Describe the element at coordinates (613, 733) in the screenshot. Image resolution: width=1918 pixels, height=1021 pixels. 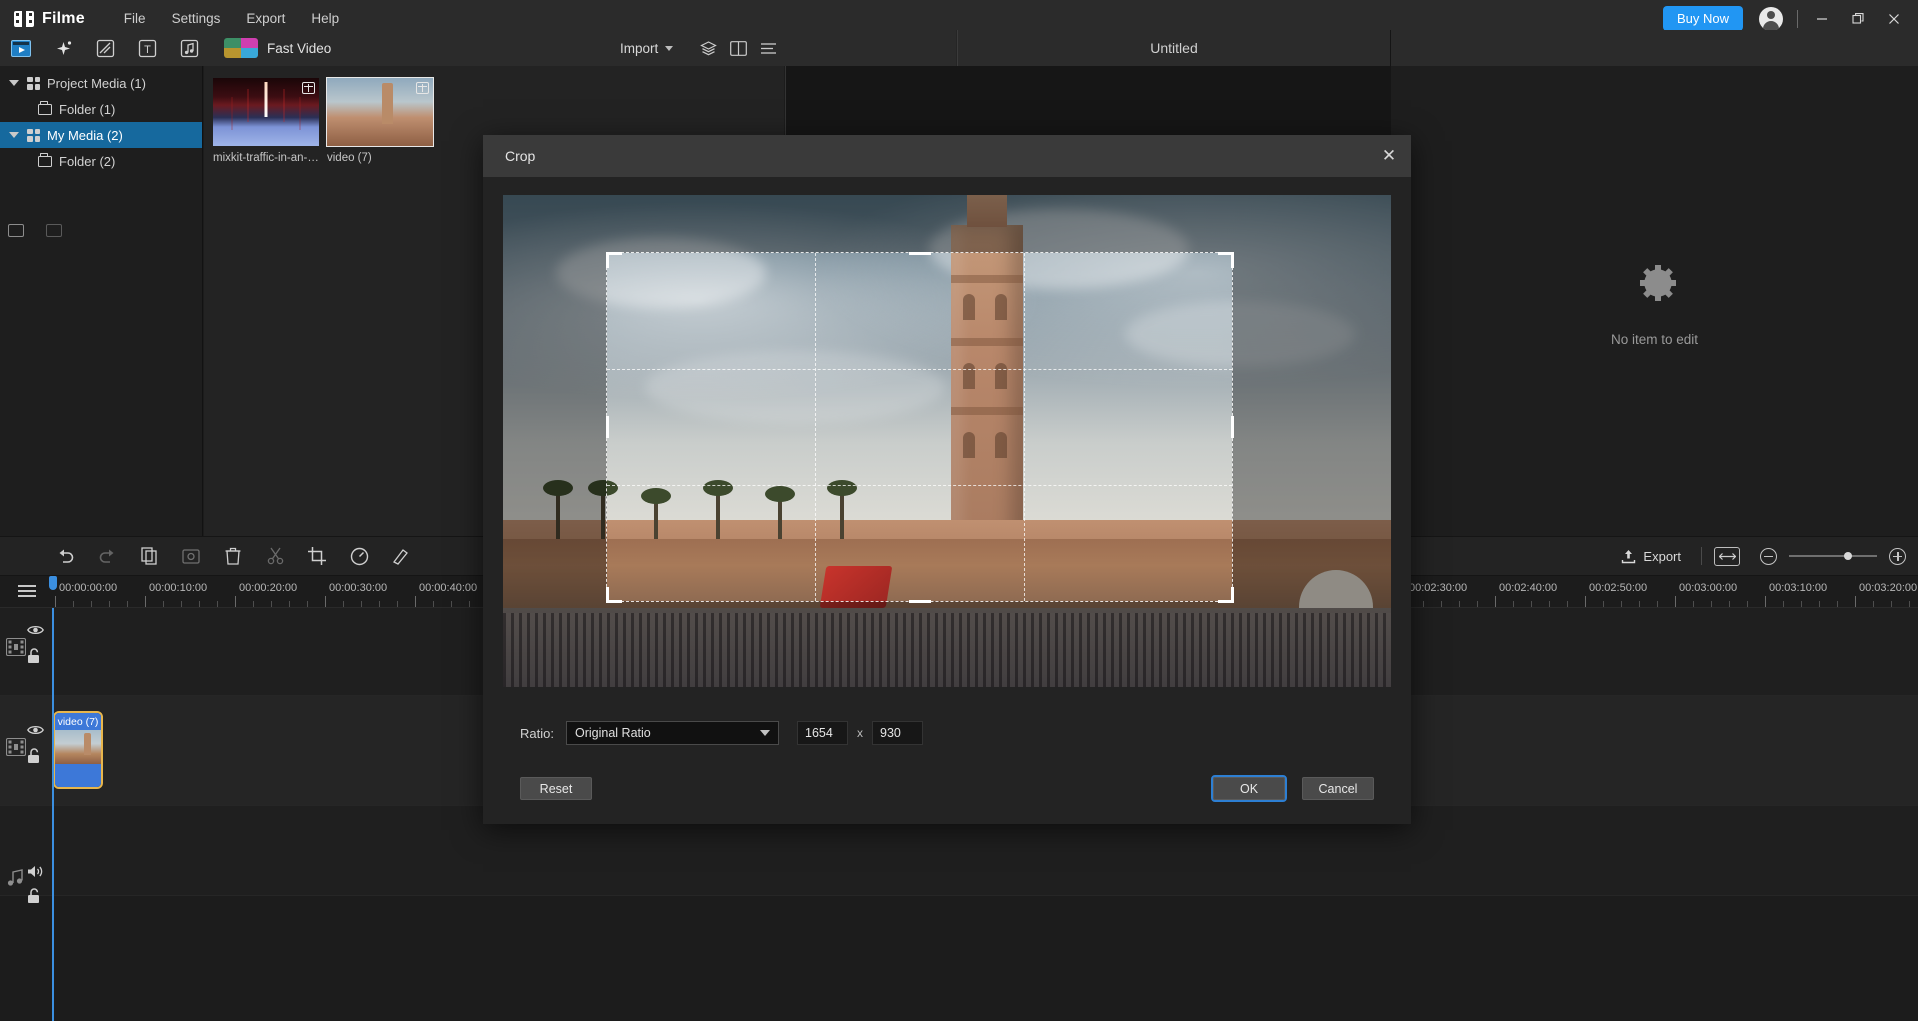
I see `ratio-selected-value: Original Ratio` at that location.